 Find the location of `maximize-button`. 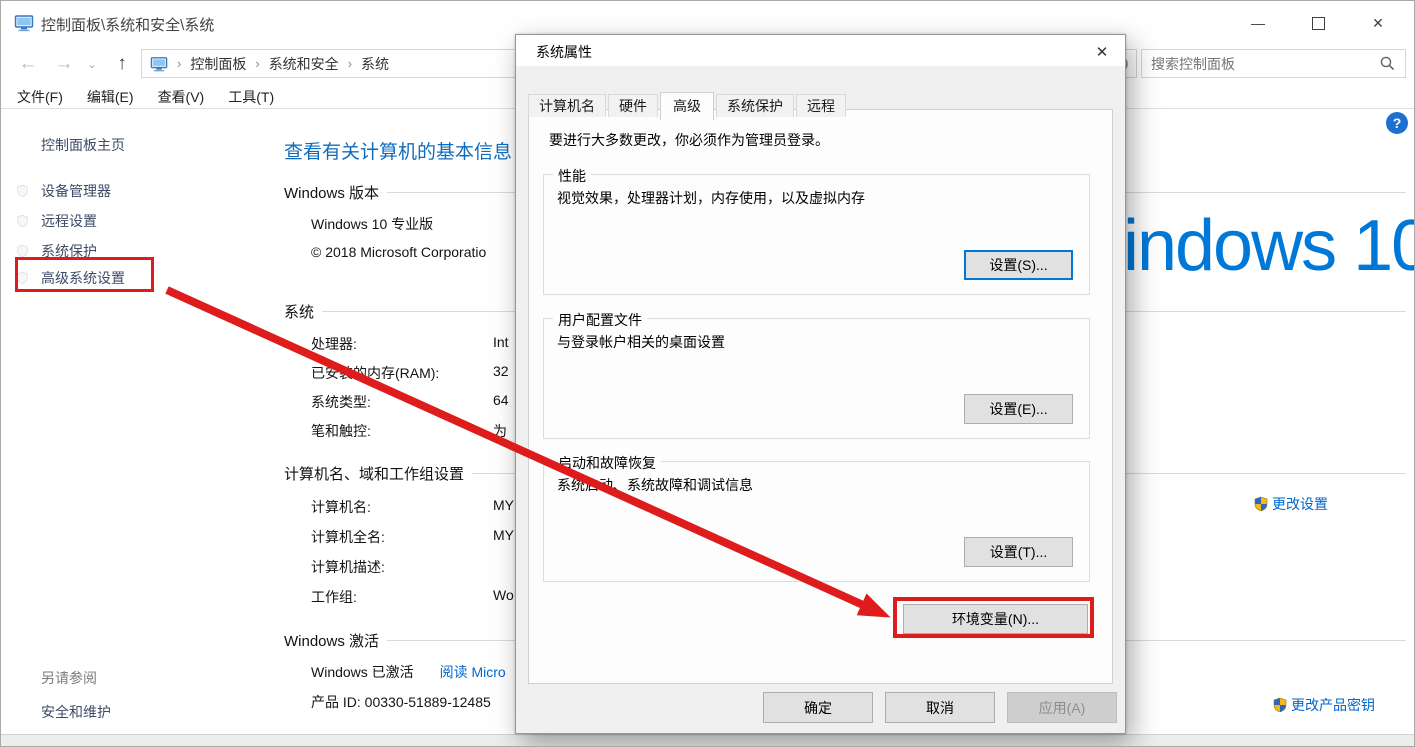

maximize-button is located at coordinates (1318, 23).